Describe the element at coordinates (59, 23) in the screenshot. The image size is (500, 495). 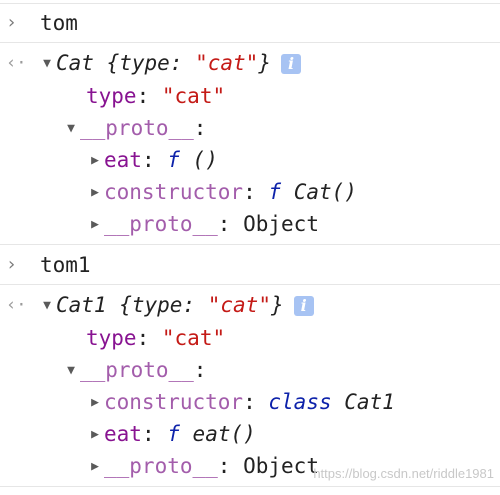
I see `console-input-text: tom` at that location.